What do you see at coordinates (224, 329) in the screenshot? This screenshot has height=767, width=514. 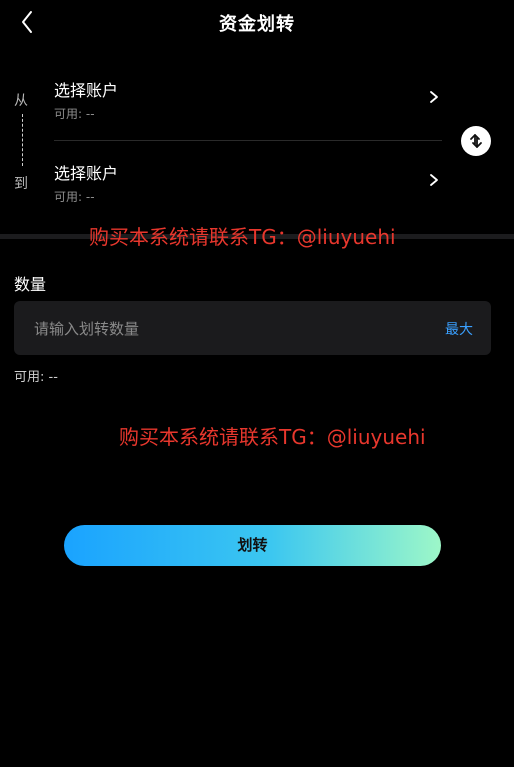 I see `quantity-input` at bounding box center [224, 329].